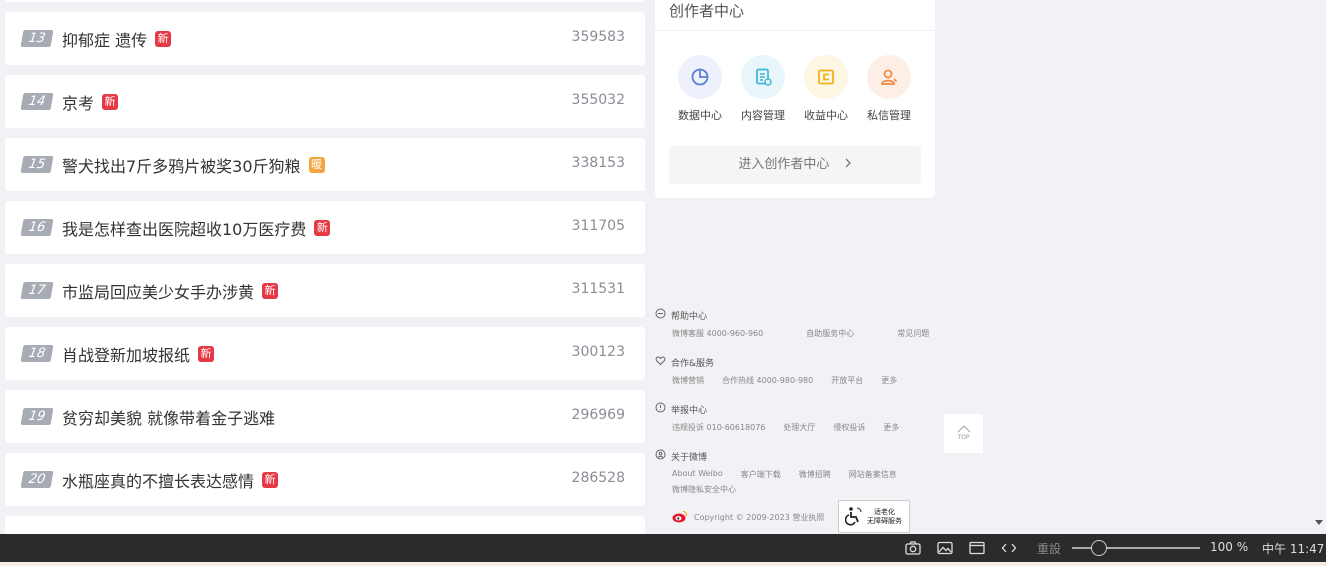  I want to click on help-icon, so click(663, 315).